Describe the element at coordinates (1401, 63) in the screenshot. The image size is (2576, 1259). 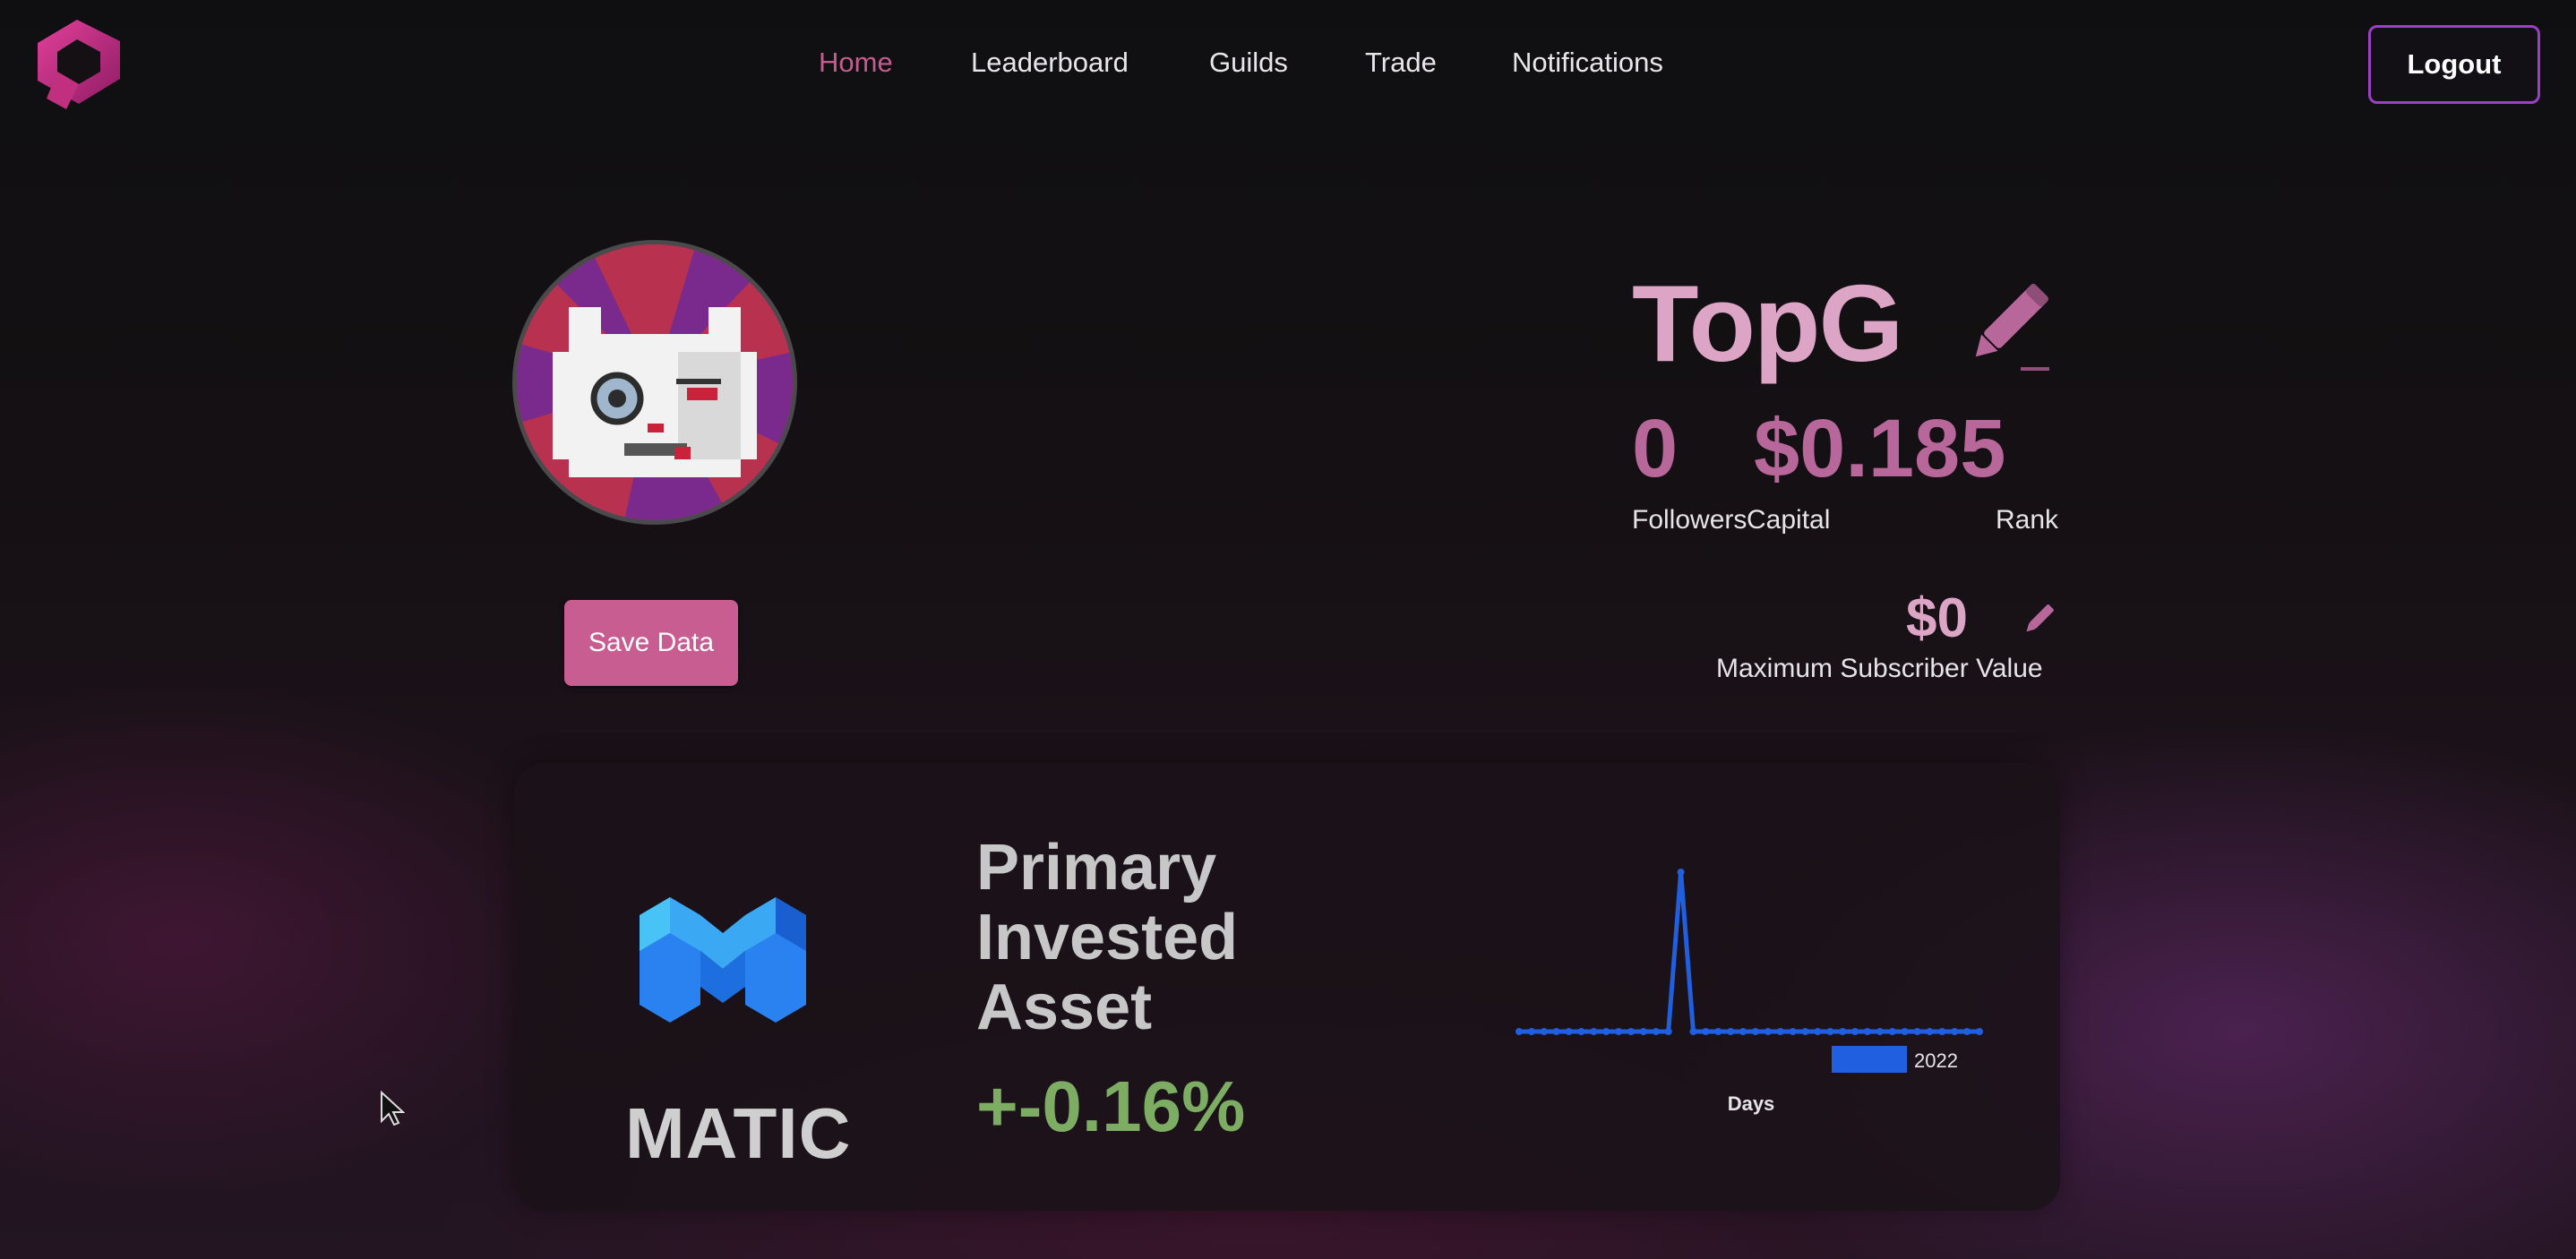
I see `nav-trade: Trade` at that location.